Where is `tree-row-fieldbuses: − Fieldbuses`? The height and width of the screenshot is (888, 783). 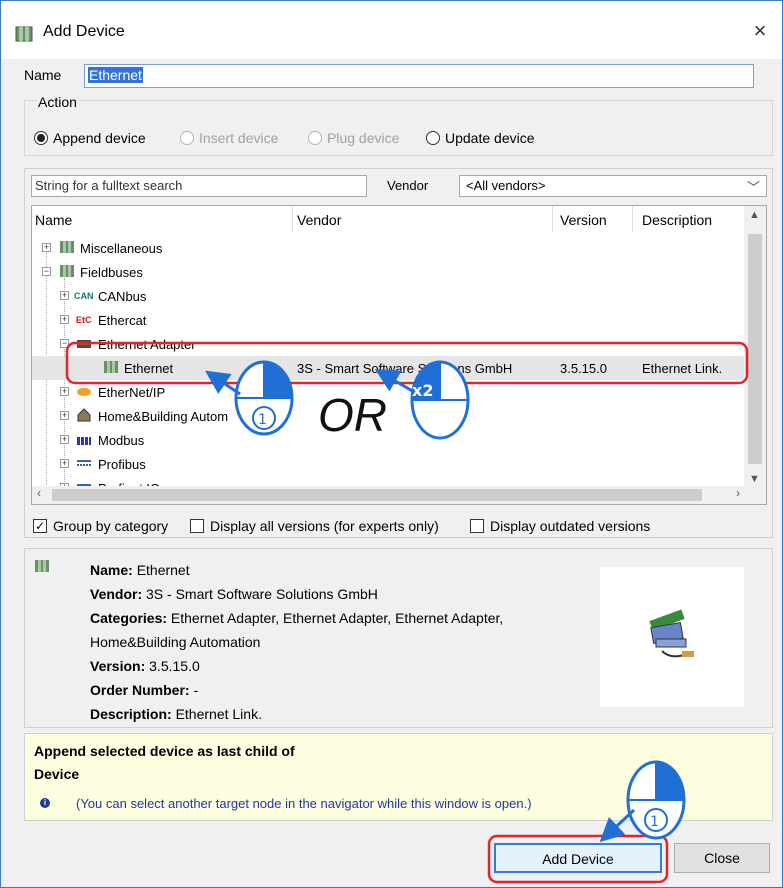 tree-row-fieldbuses: − Fieldbuses is located at coordinates (388, 272).